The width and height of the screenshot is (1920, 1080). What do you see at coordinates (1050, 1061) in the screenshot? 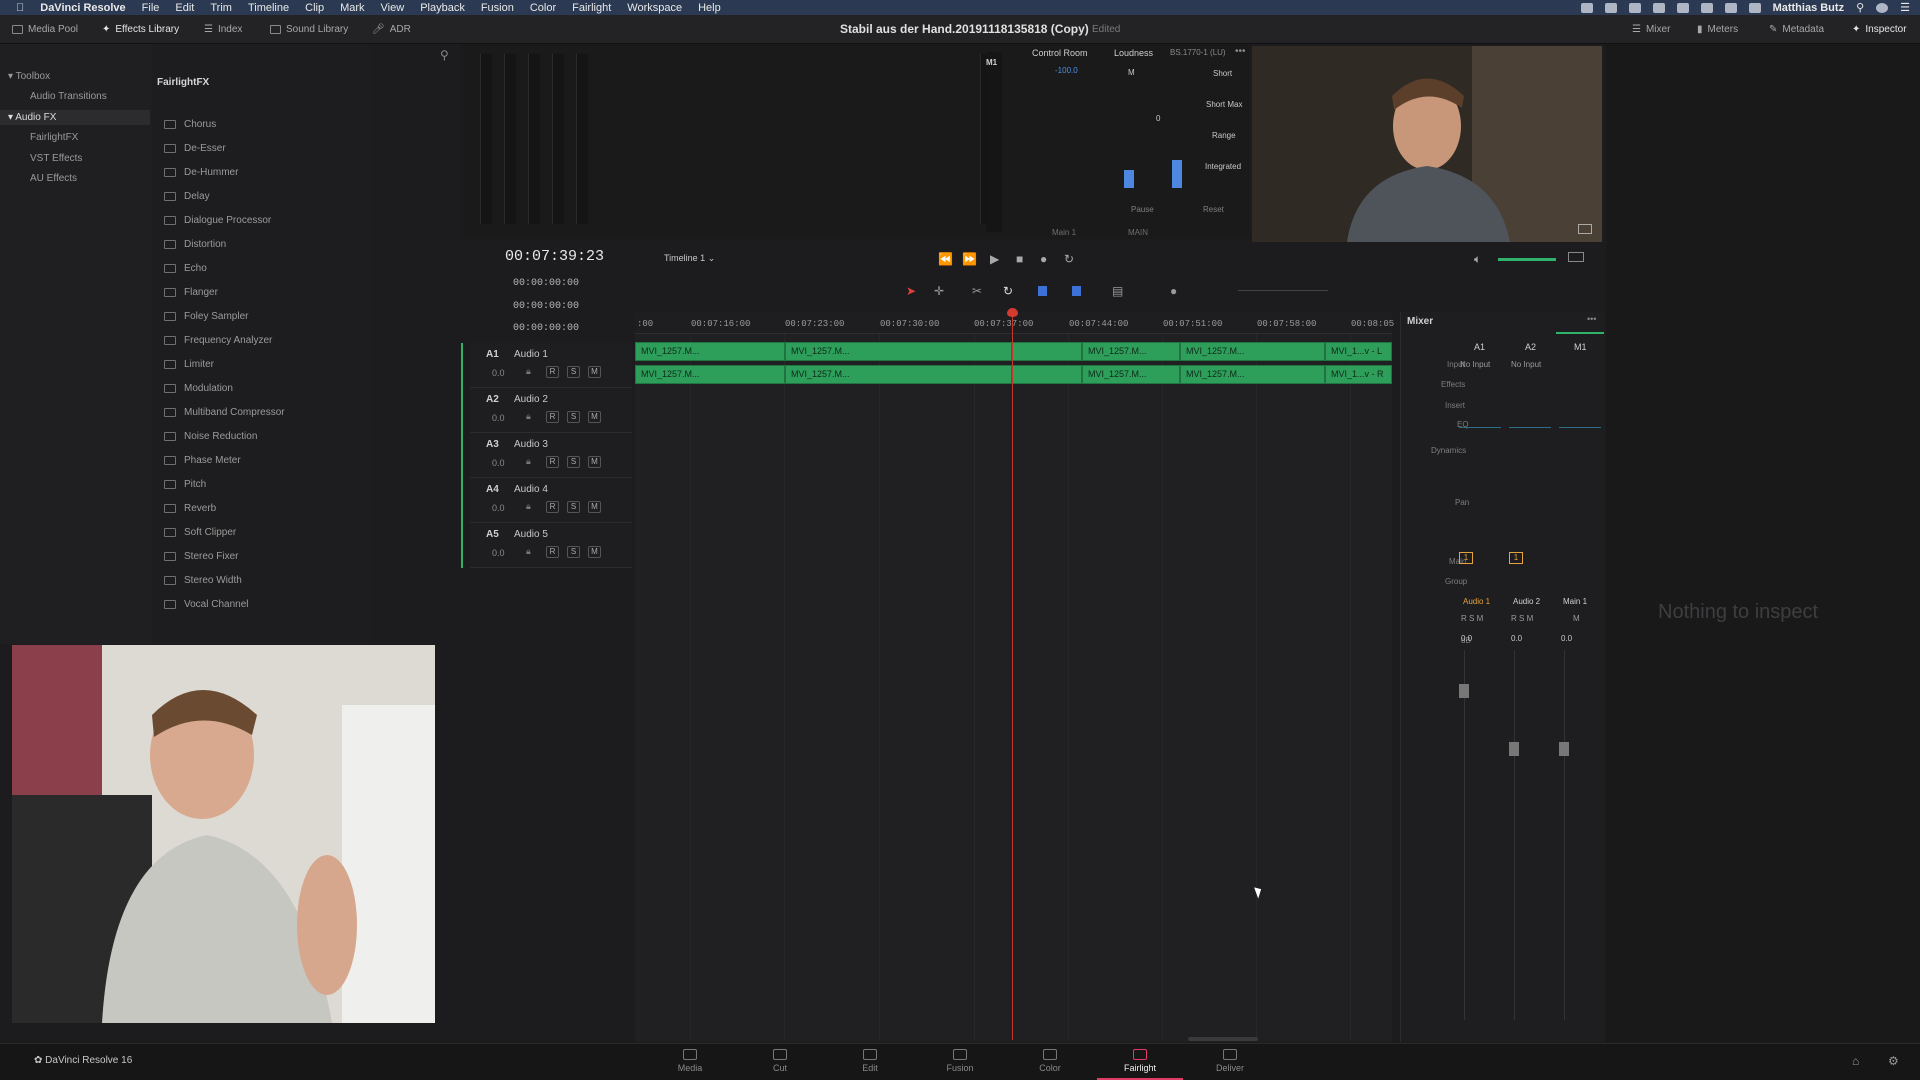
I see `page-color: Color` at bounding box center [1050, 1061].